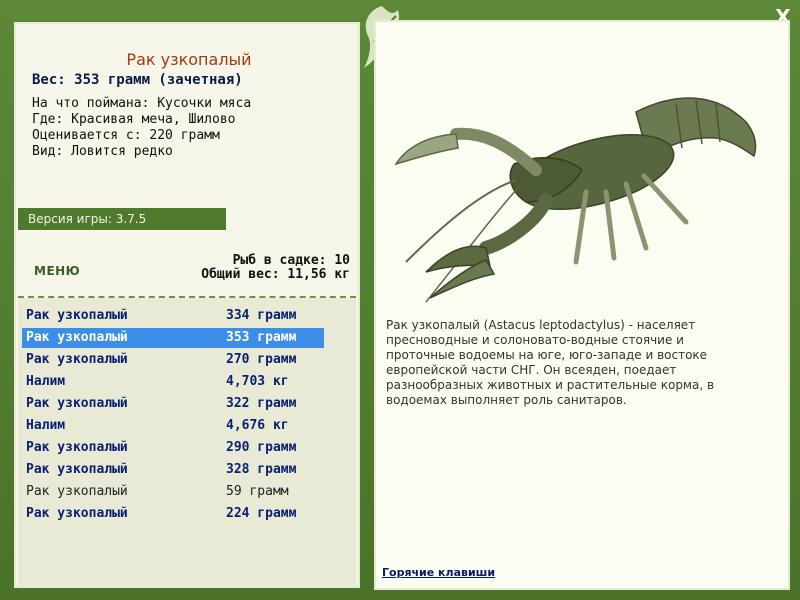  What do you see at coordinates (173, 492) in the screenshot?
I see `list-item: Рак узкопалый 59 грамм` at bounding box center [173, 492].